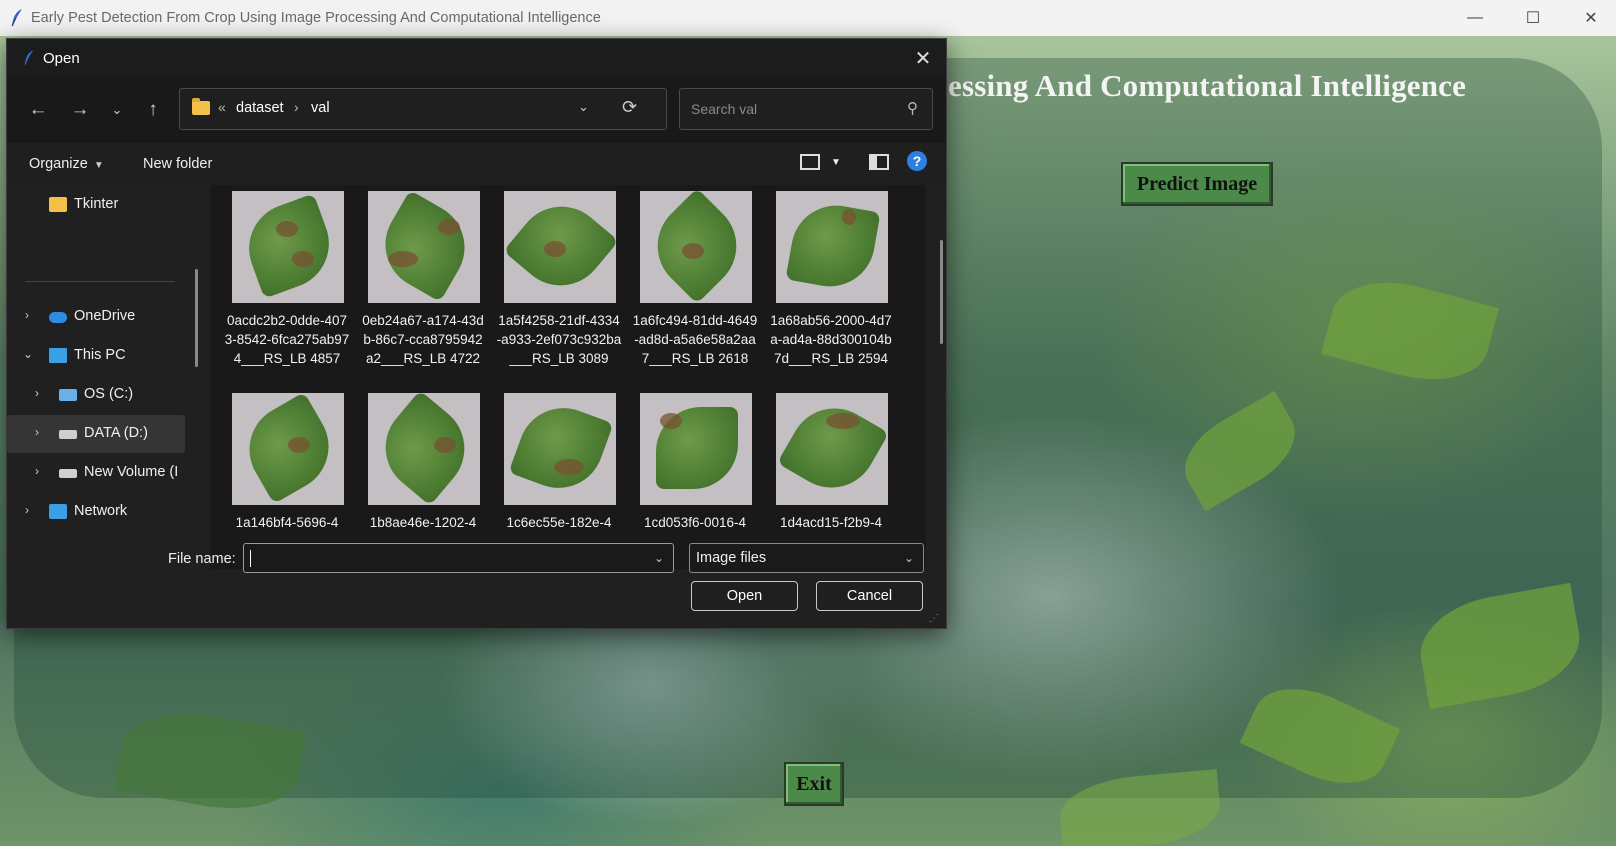 This screenshot has width=1616, height=846. I want to click on file-name-input: ⌄, so click(458, 558).